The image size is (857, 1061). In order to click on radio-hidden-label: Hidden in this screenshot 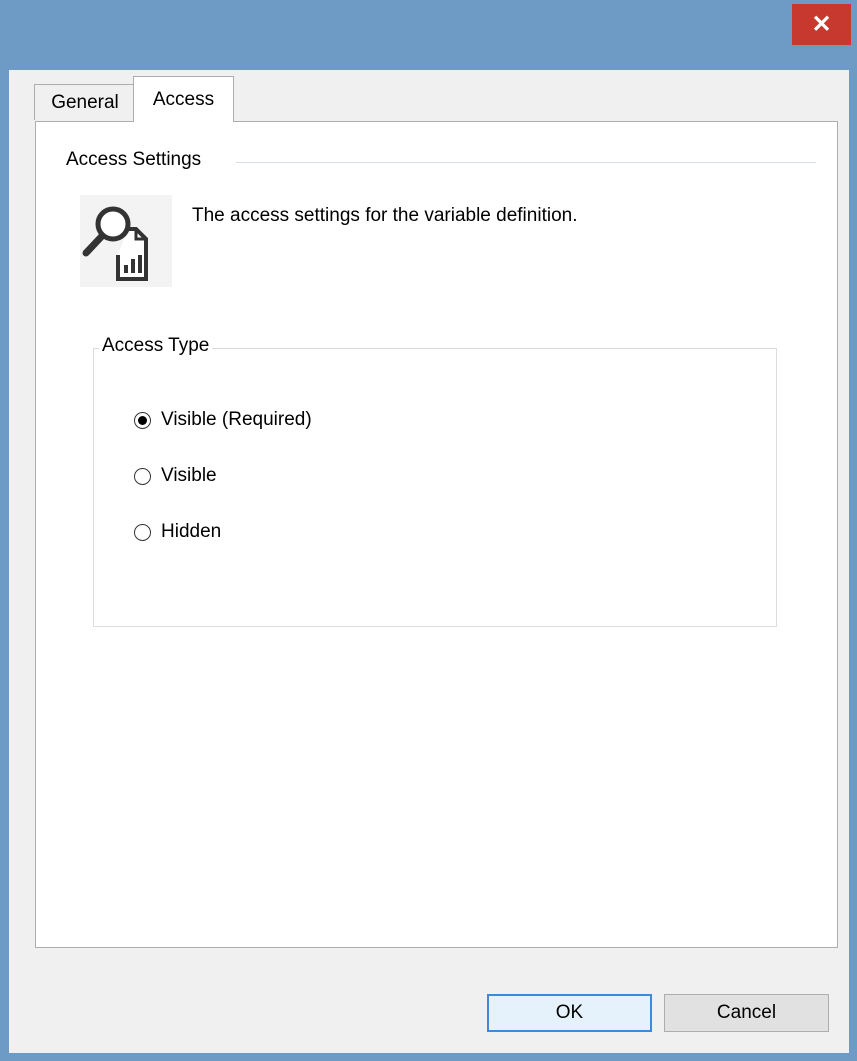, I will do `click(191, 531)`.